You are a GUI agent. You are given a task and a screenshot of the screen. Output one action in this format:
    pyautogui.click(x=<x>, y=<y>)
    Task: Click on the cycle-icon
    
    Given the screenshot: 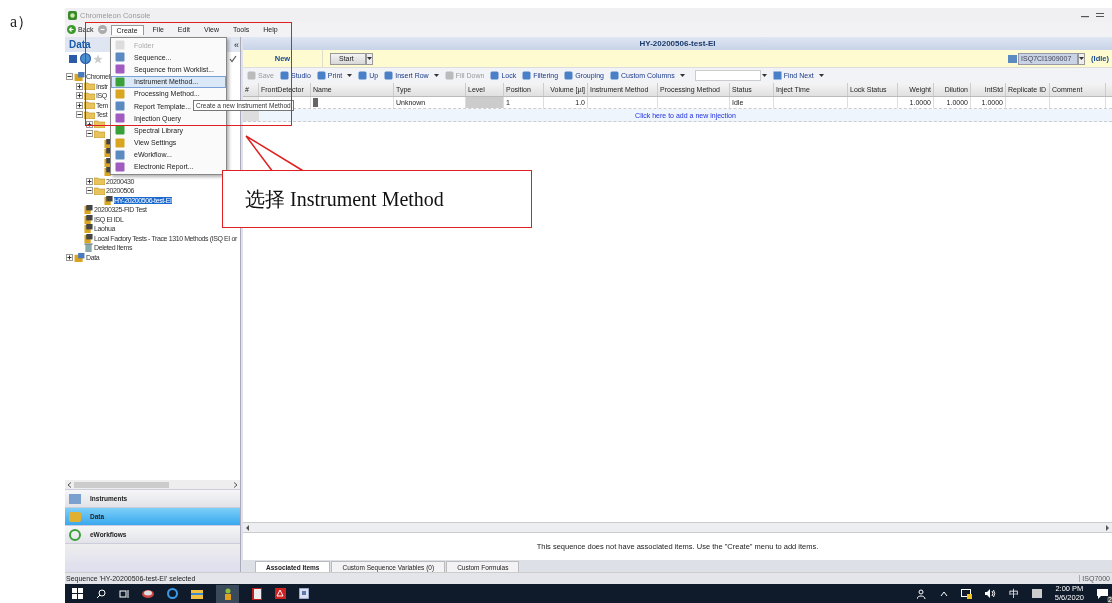 What is the action you would take?
    pyautogui.click(x=75, y=534)
    